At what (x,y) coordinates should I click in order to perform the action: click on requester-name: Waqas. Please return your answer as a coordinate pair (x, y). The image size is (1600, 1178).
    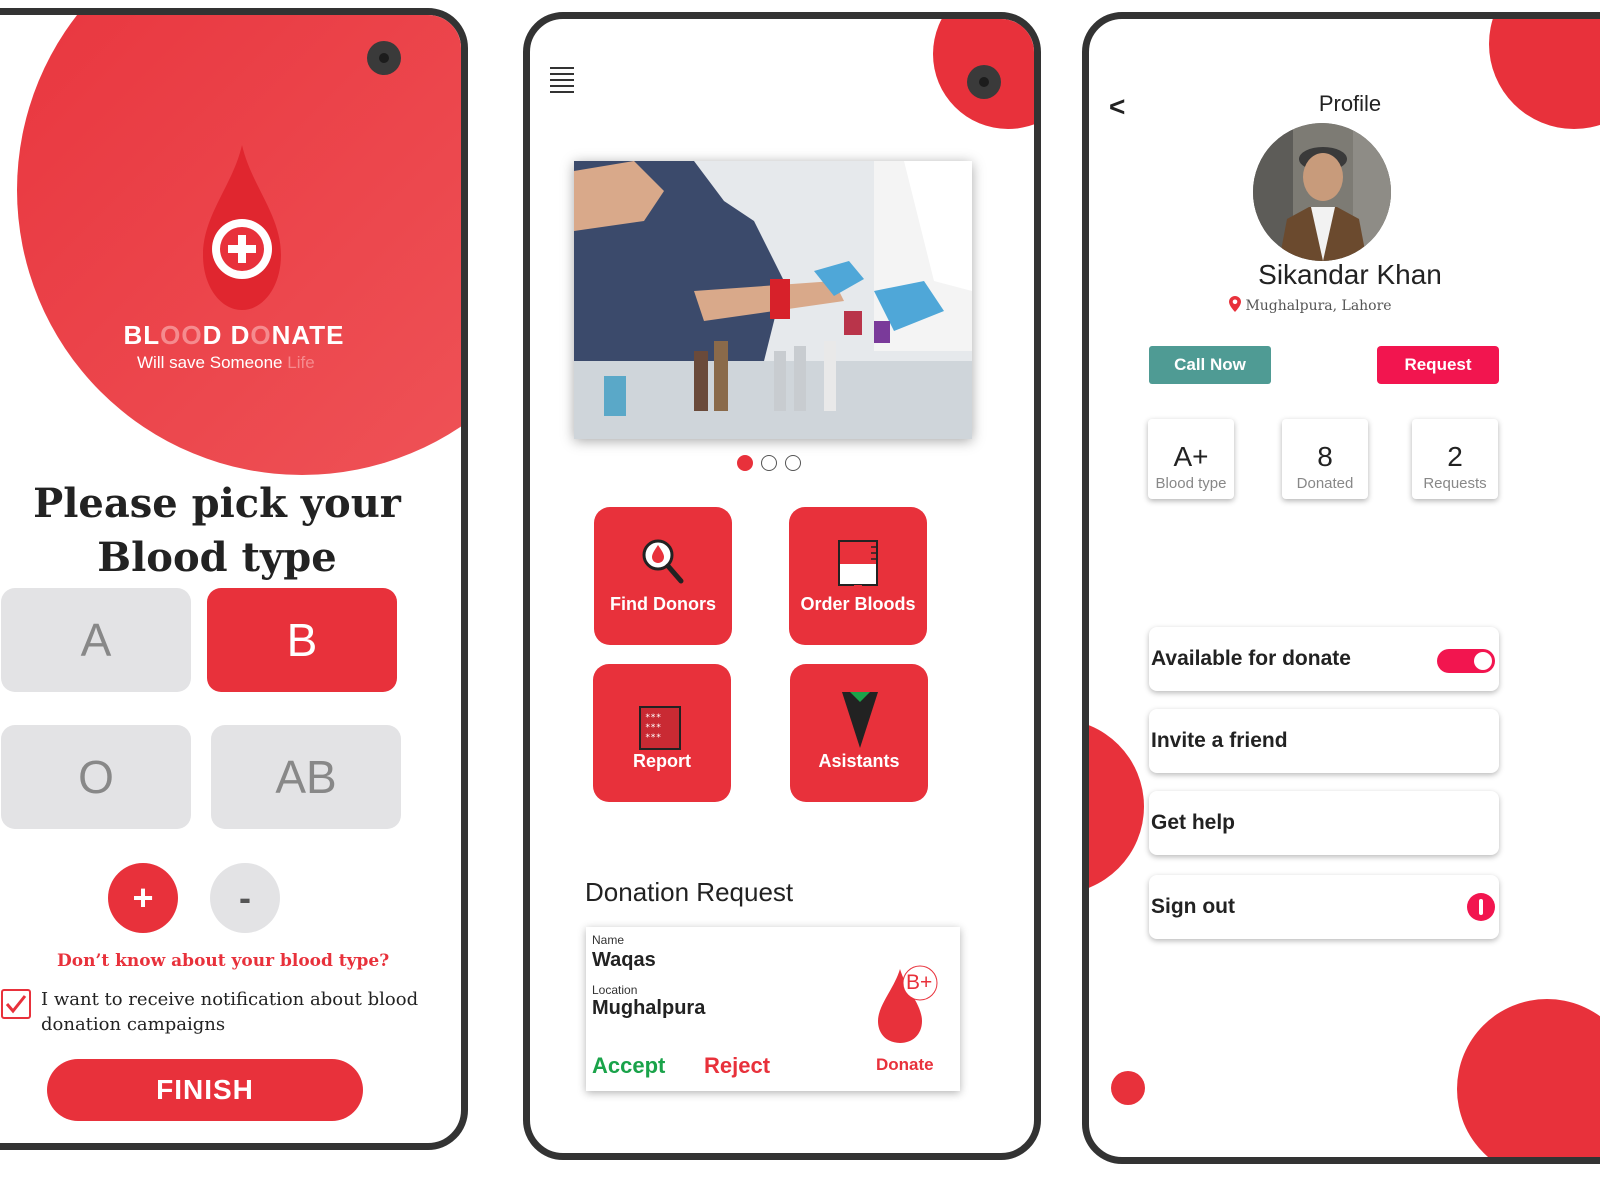
    Looking at the image, I should click on (624, 960).